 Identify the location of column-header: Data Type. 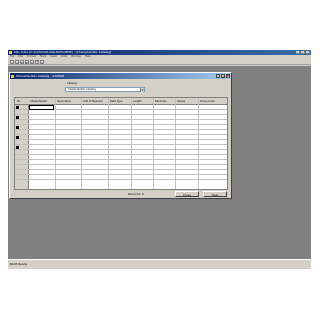
(116, 101).